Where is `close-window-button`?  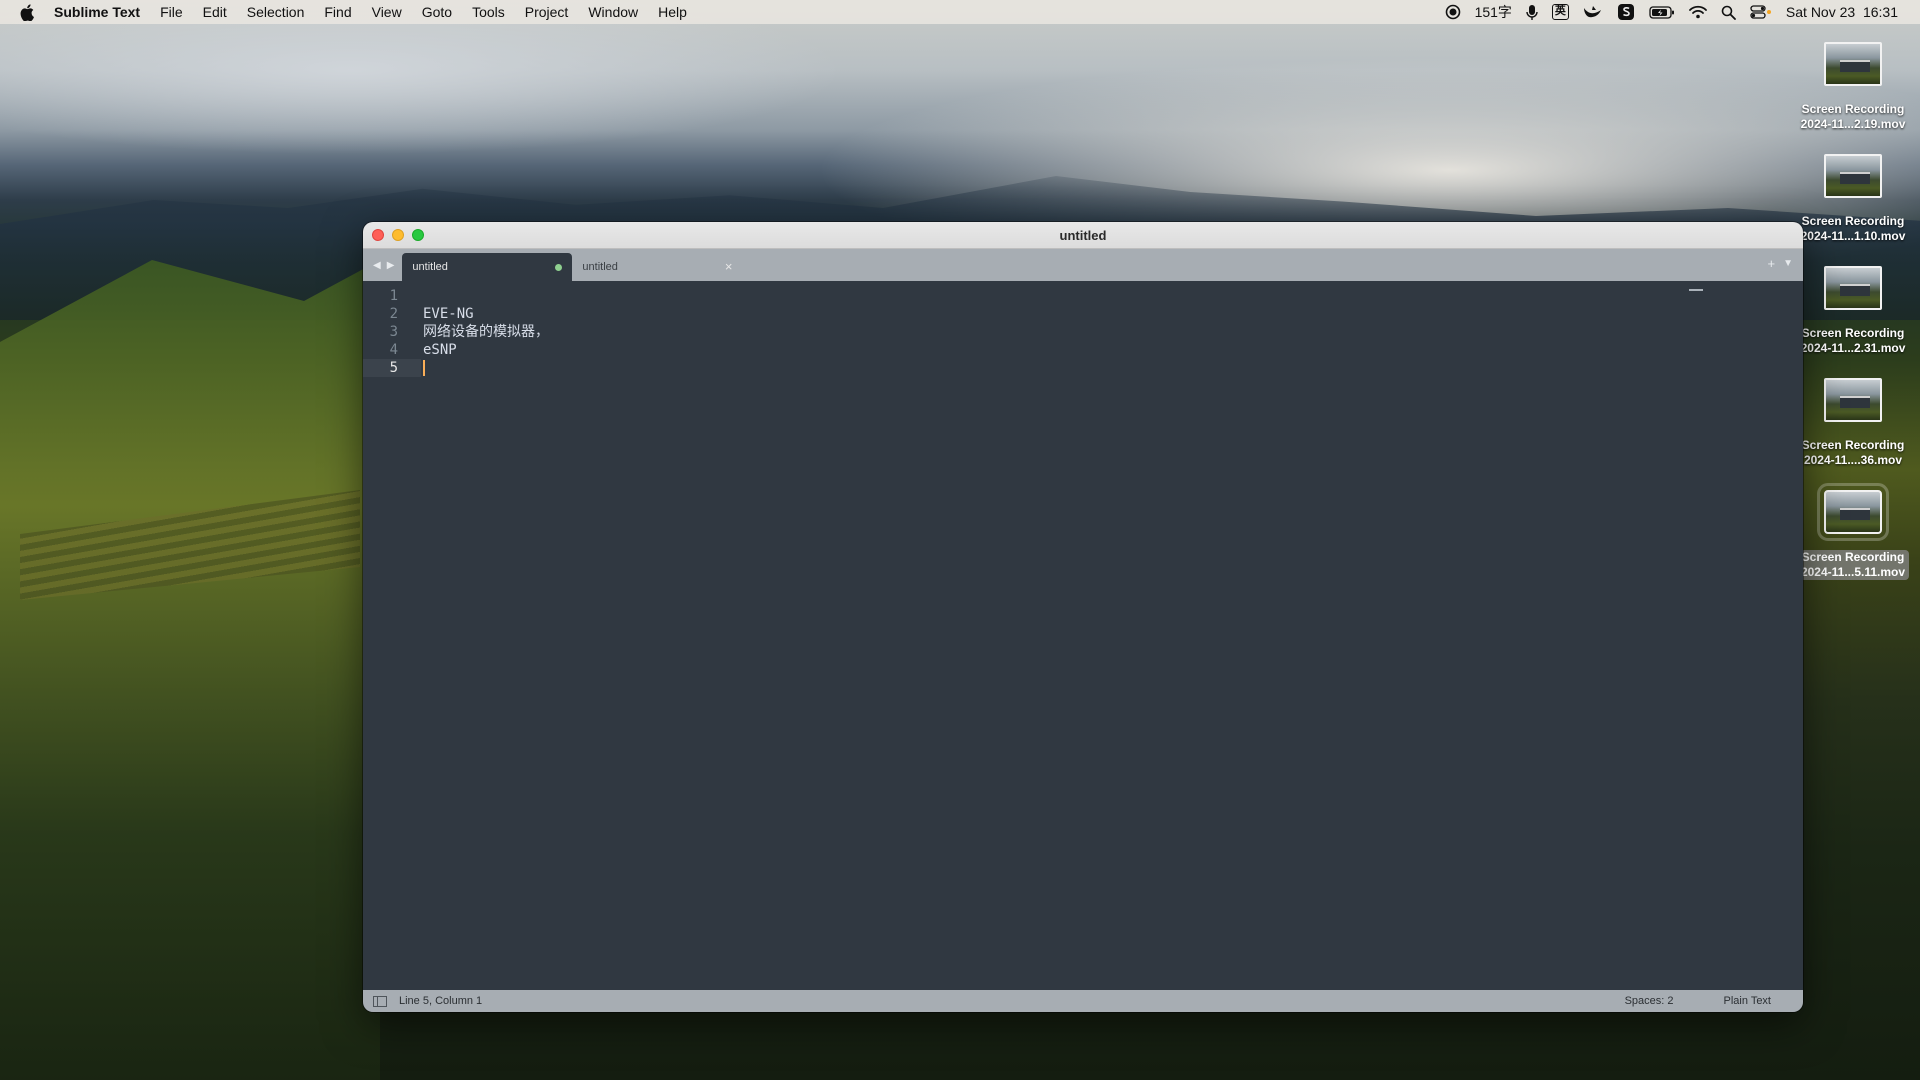 close-window-button is located at coordinates (378, 235).